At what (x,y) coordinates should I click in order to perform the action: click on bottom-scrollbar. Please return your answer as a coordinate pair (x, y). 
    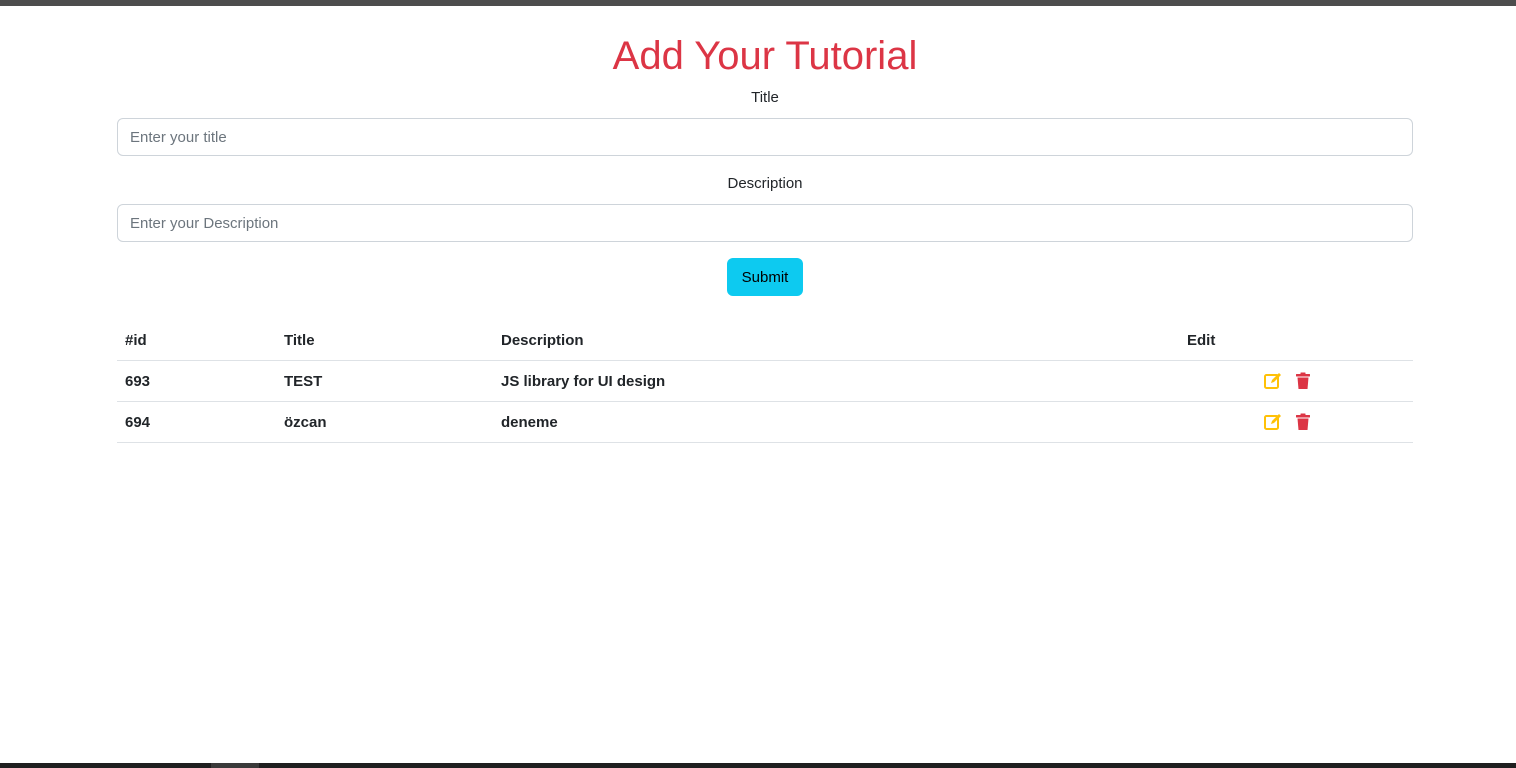
    Looking at the image, I should click on (758, 765).